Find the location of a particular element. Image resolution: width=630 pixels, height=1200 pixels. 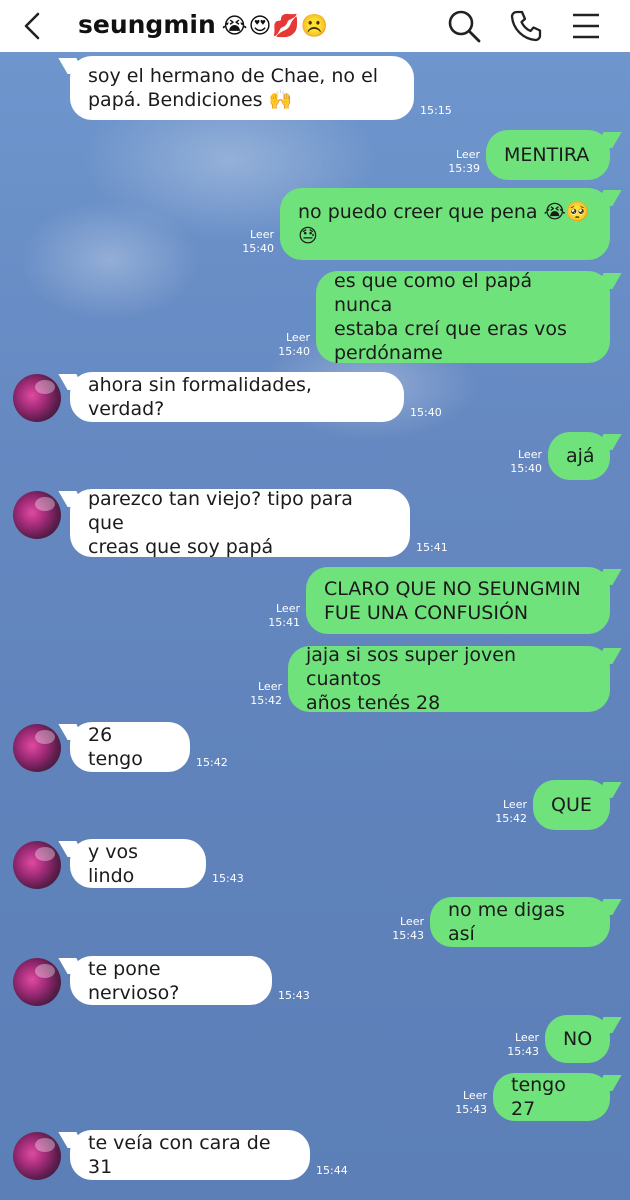

incoming-message: ahora sin formalidades, verdad? is located at coordinates (237, 397).